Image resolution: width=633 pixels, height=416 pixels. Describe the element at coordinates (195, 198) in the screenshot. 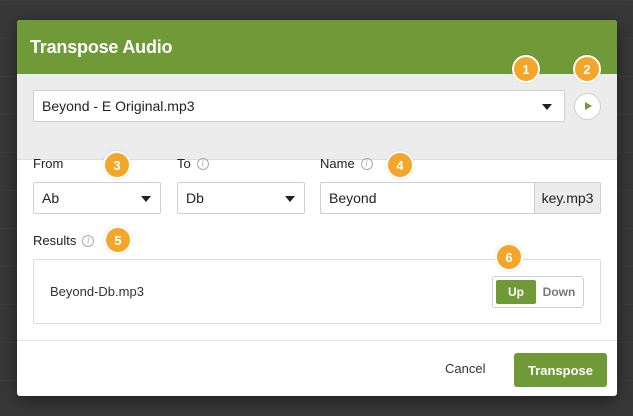

I see `to-key-value: Db` at that location.